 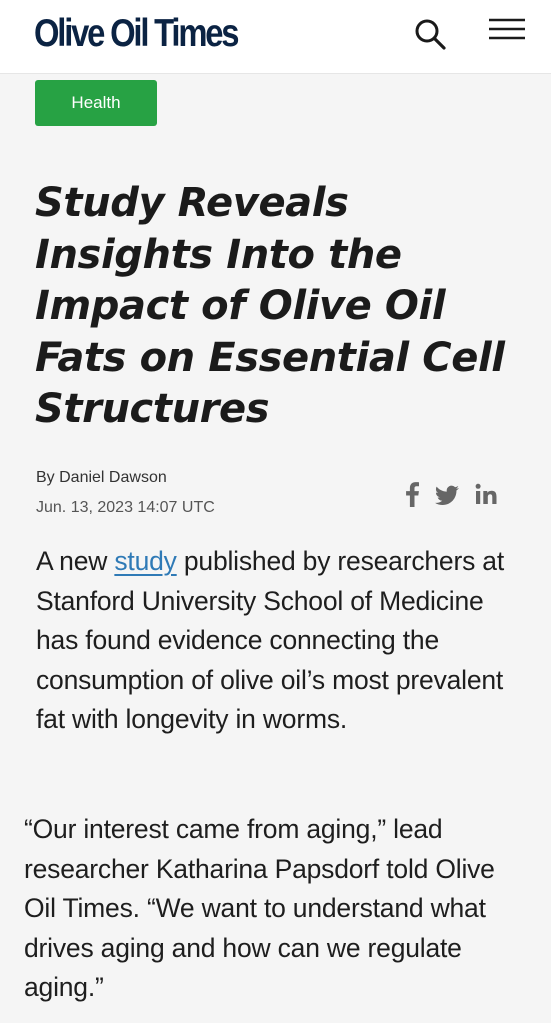 I want to click on site-logo: Olive Oil Times, so click(x=137, y=34).